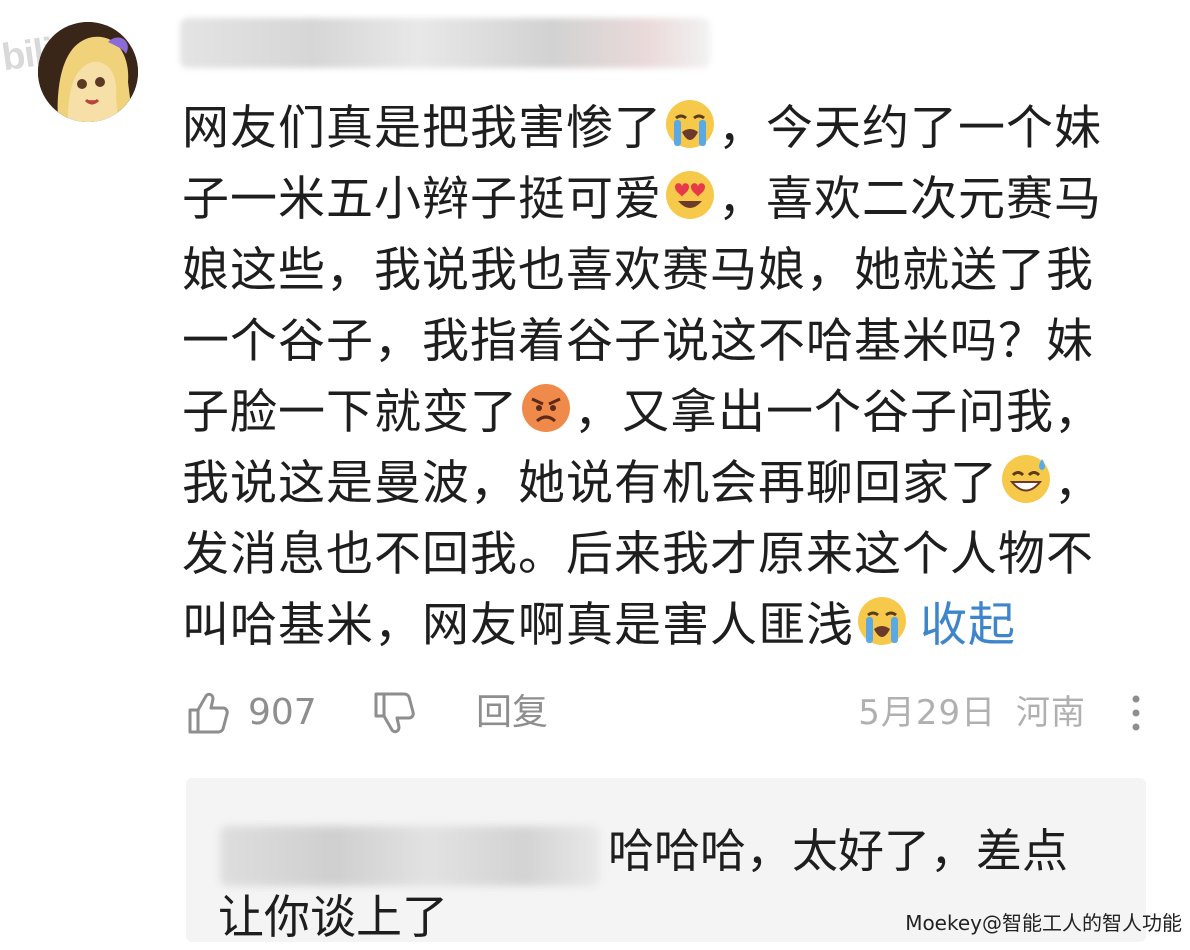 This screenshot has width=1190, height=950. I want to click on angry-face-emoji-icon, so click(546, 408).